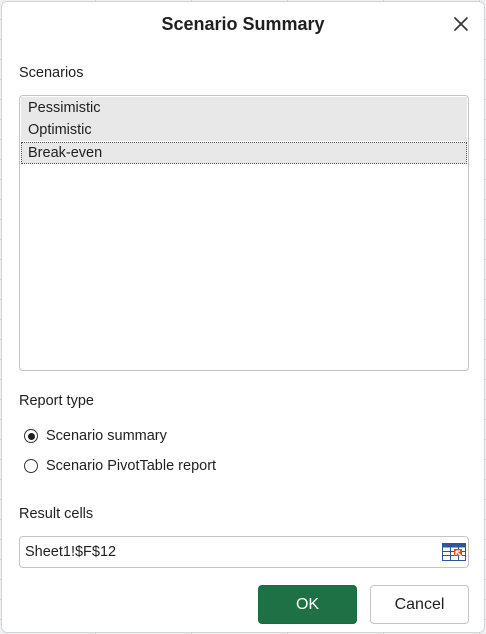 This screenshot has width=486, height=634. I want to click on report-type-pivottable-option: Scenario PivotTable report, so click(120, 466).